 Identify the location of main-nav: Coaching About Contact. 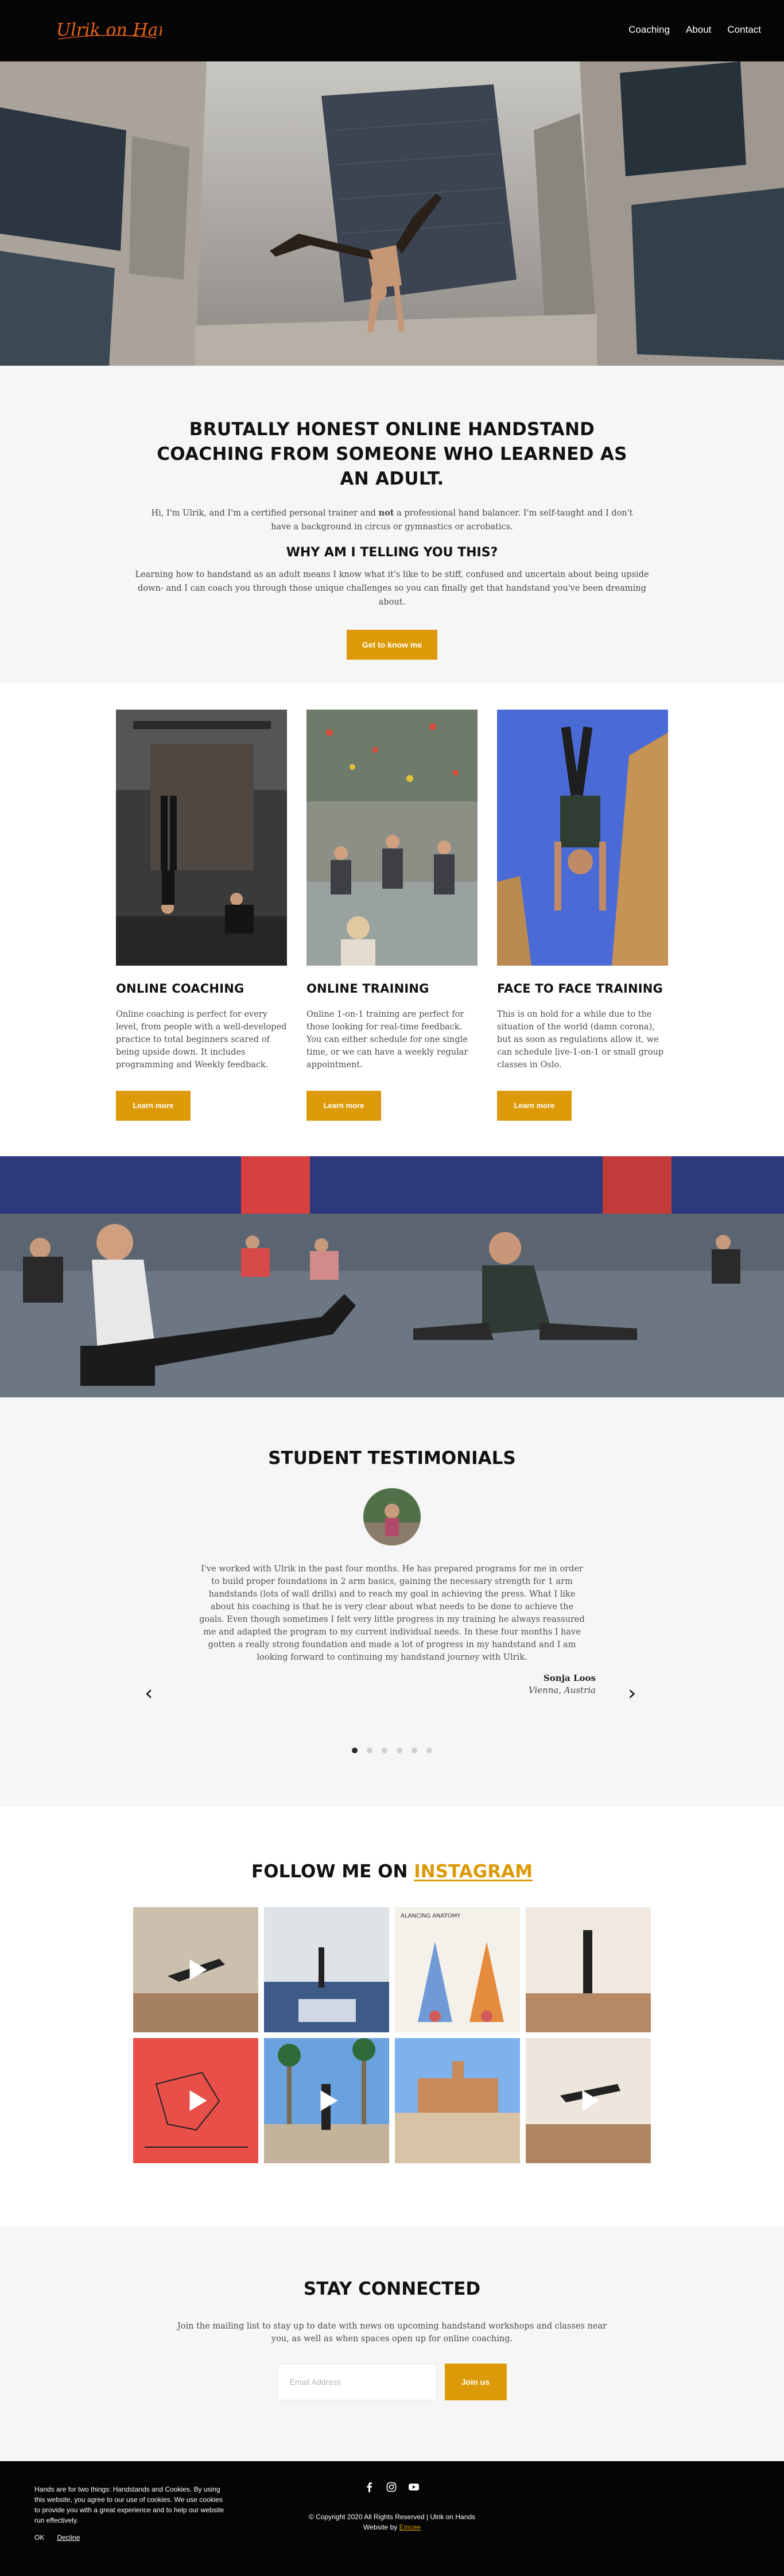
(694, 30).